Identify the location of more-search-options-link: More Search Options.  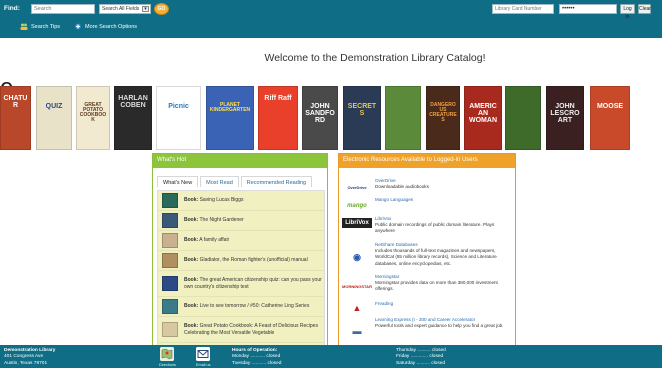
(105, 26).